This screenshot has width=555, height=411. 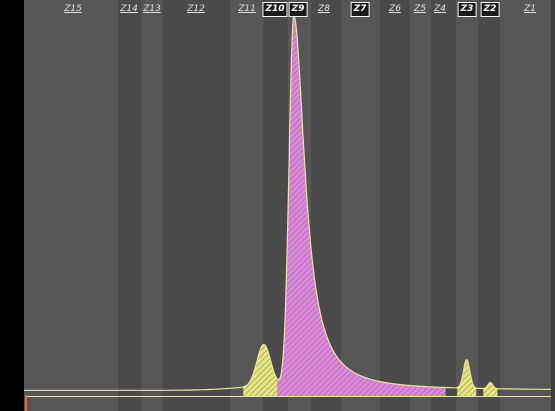 What do you see at coordinates (196, 9) in the screenshot?
I see `zone-label-z12: Z12` at bounding box center [196, 9].